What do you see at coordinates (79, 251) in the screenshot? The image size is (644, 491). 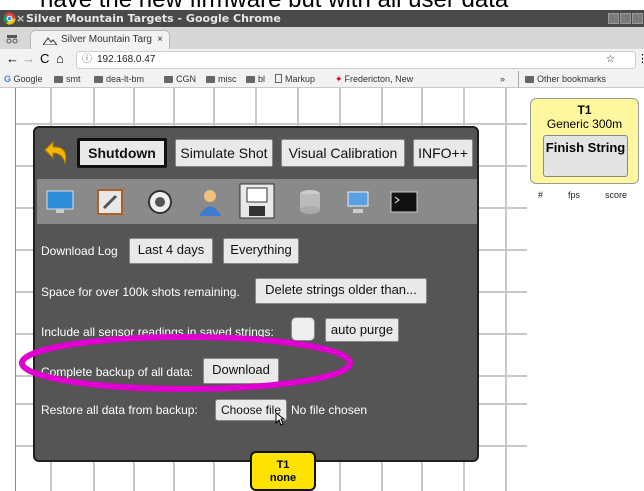 I see `download-log-label: Download Log` at bounding box center [79, 251].